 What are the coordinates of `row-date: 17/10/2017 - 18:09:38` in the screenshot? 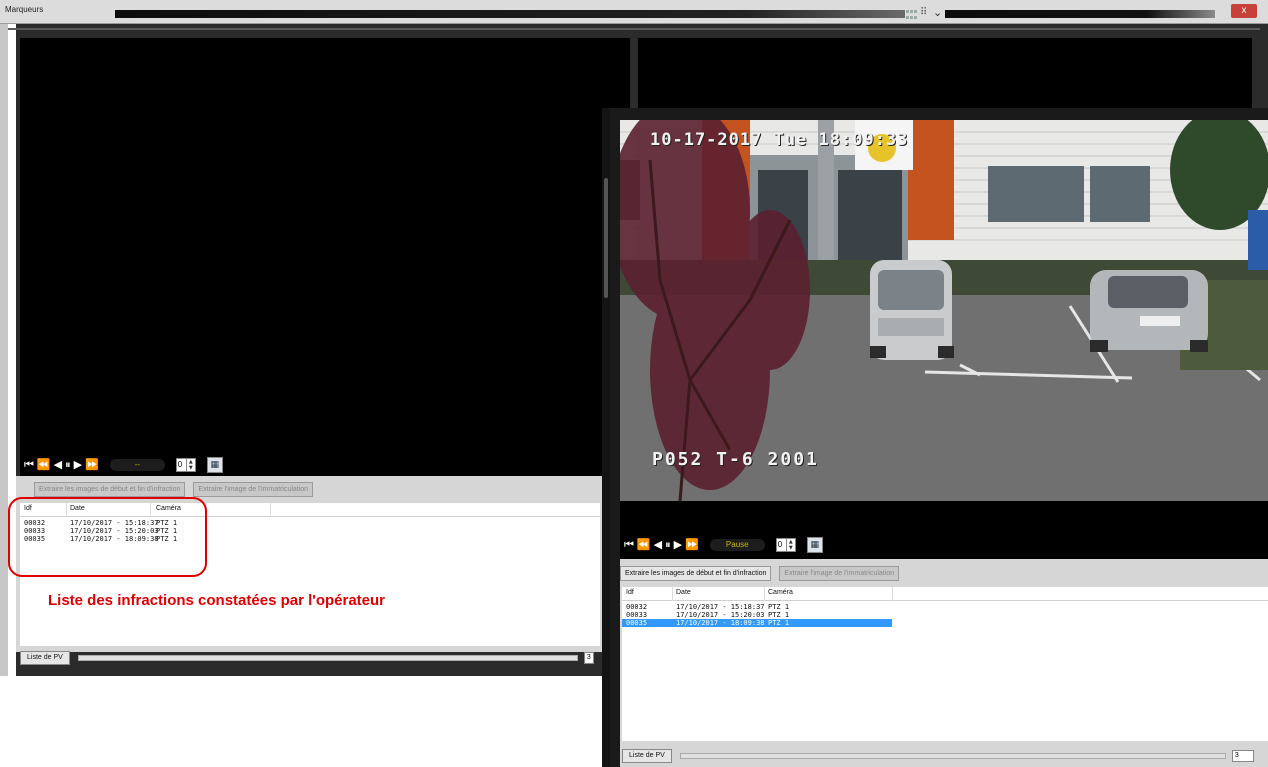 It's located at (720, 623).